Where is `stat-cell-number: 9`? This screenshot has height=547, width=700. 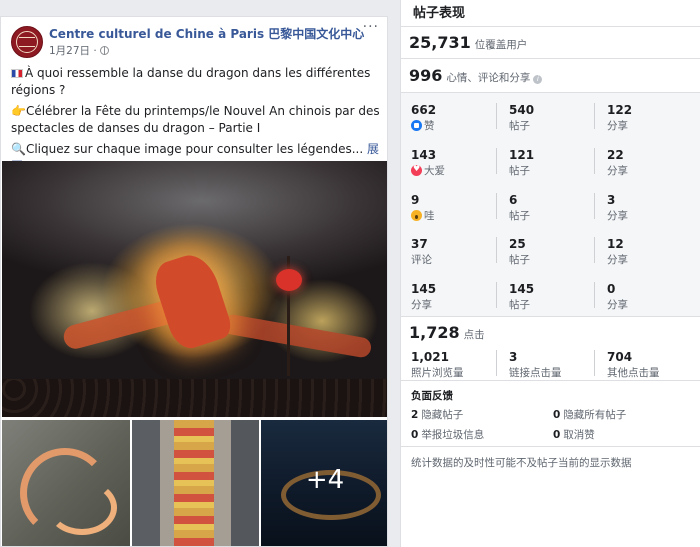
stat-cell-number: 9 is located at coordinates (415, 199).